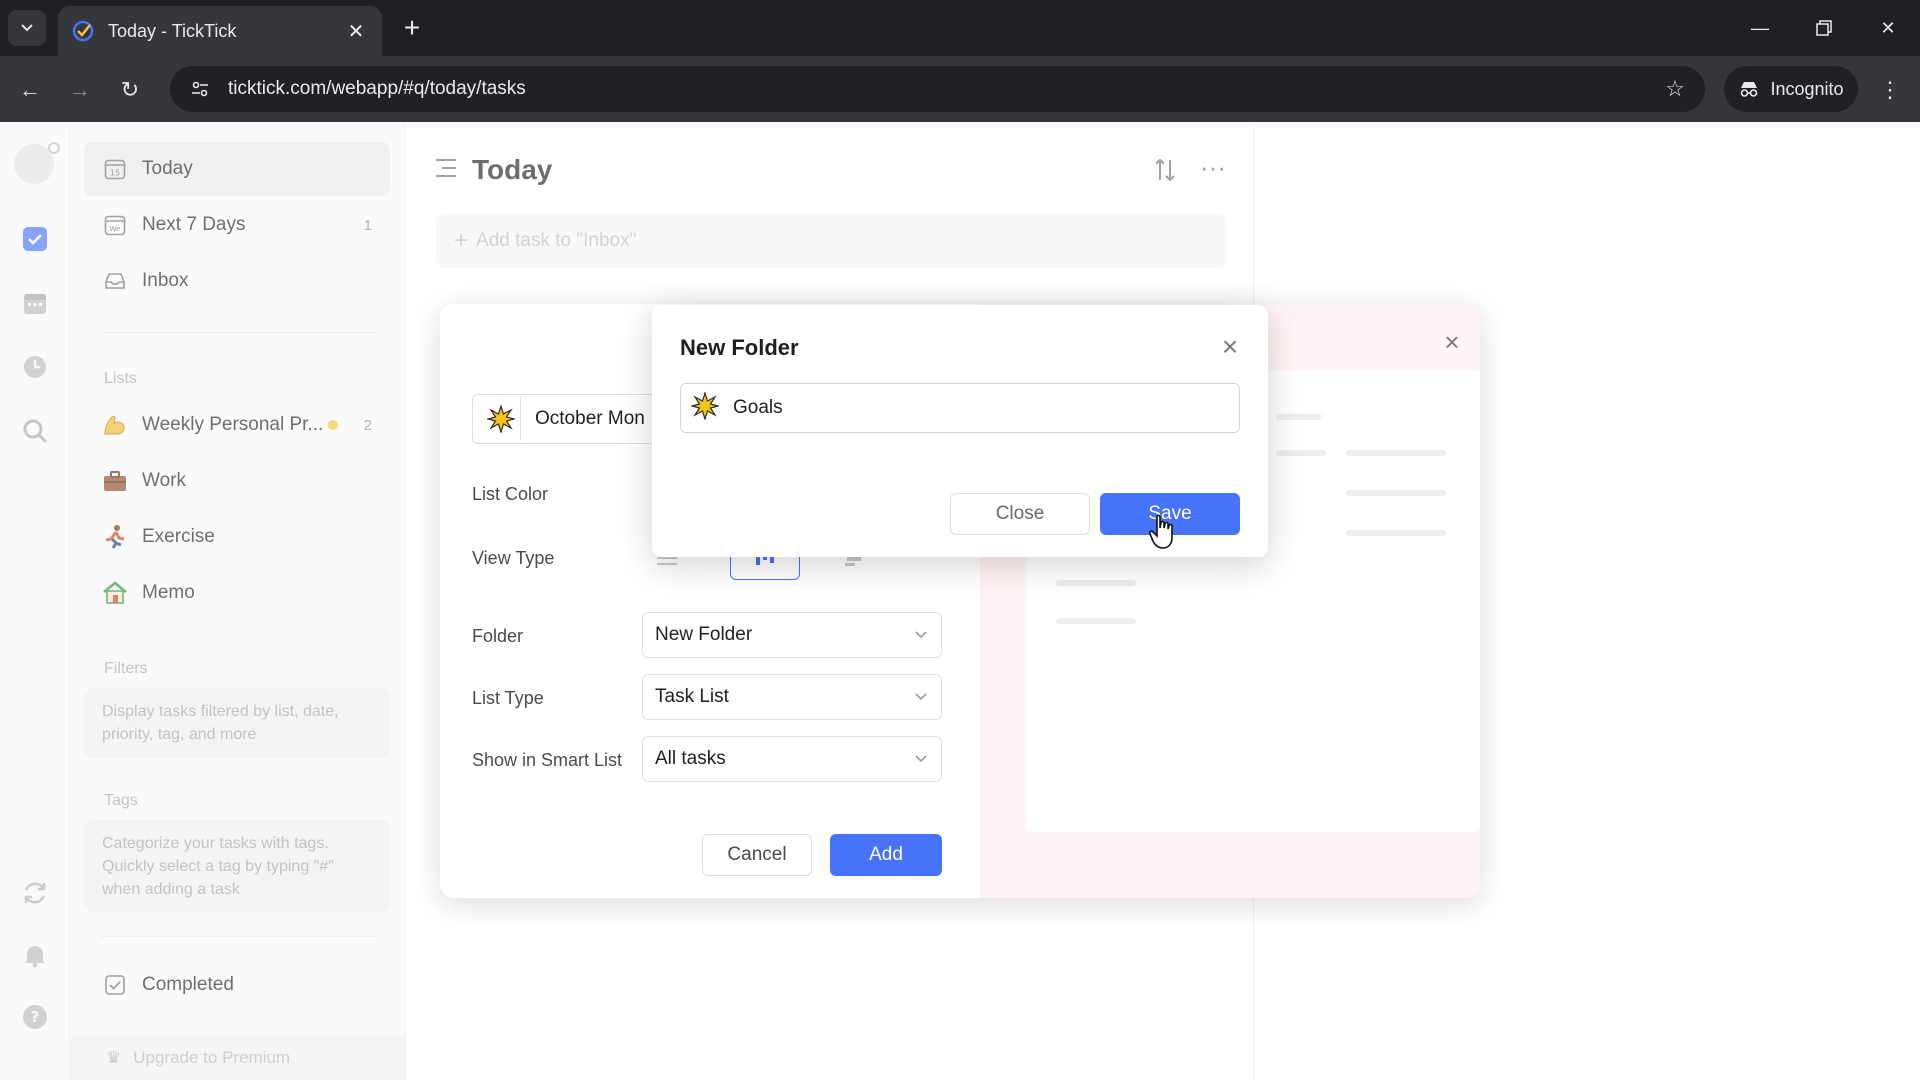 This screenshot has height=1080, width=1920. Describe the element at coordinates (704, 634) in the screenshot. I see `folder-select-value: New Folder` at that location.